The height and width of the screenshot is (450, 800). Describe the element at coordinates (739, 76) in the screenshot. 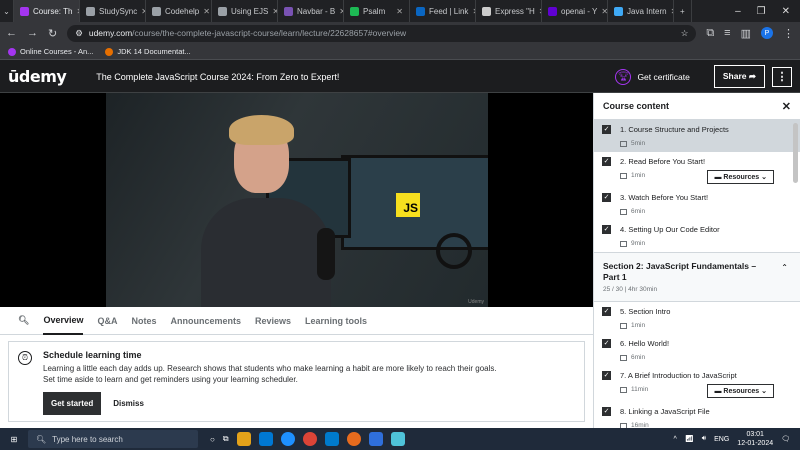

I see `share-button: Share ➦` at that location.